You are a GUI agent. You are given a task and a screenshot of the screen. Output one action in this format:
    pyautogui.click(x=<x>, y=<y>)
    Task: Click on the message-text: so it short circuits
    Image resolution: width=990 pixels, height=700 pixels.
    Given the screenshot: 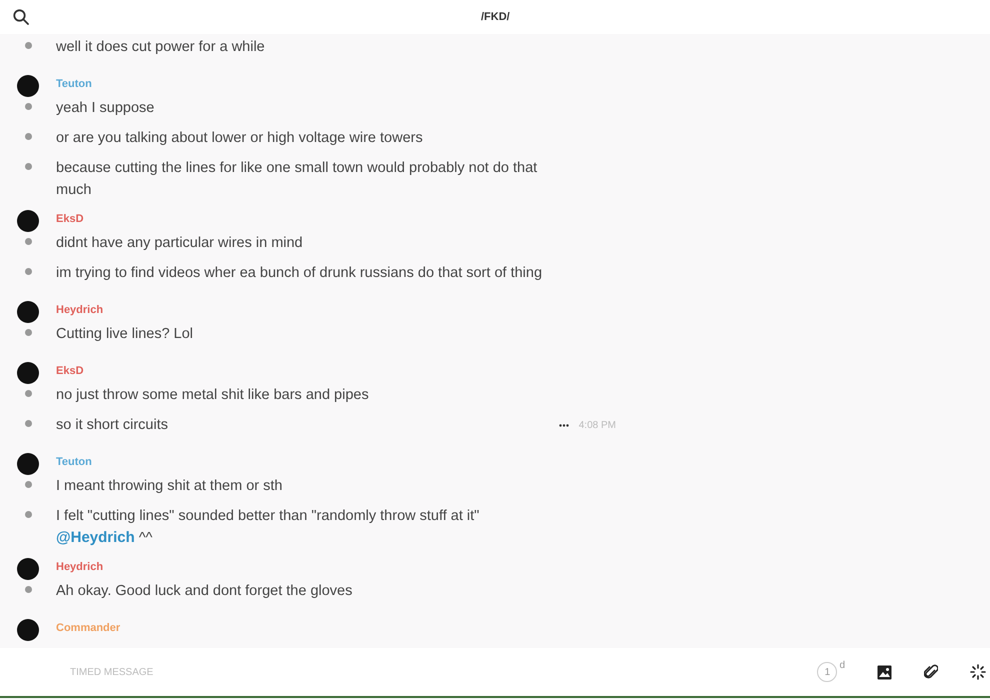 What is the action you would take?
    pyautogui.click(x=112, y=425)
    